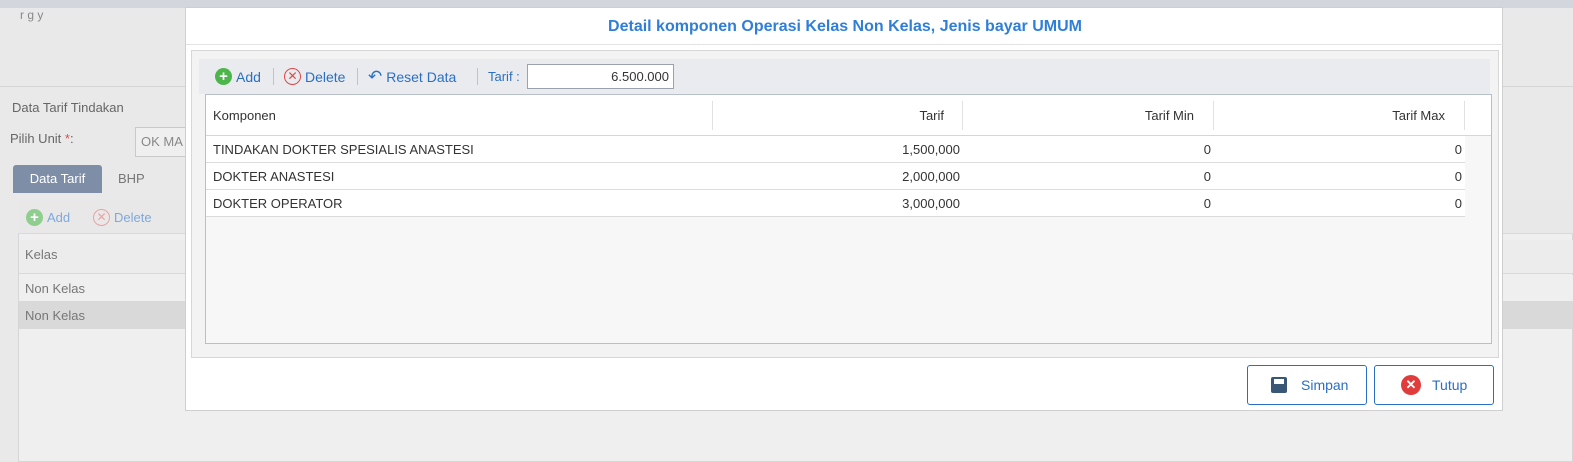 The image size is (1573, 462). I want to click on undo-icon: ↶, so click(375, 76).